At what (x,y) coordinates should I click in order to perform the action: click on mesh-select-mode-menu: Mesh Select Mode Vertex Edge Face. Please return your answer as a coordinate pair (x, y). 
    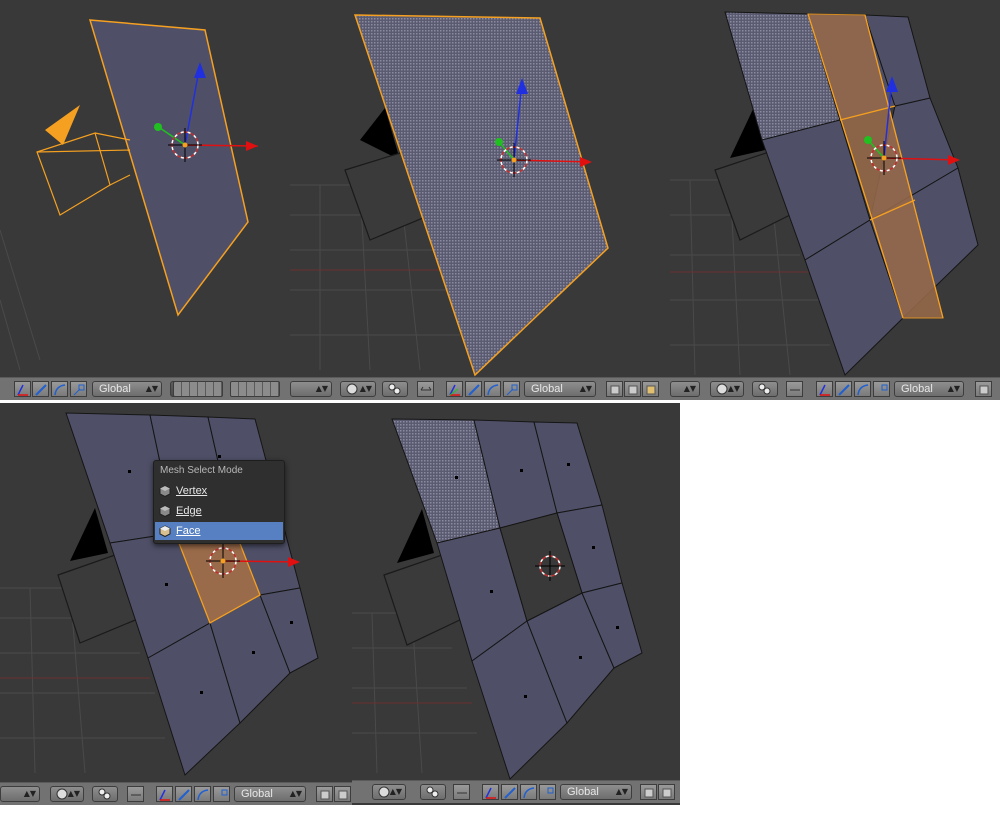
    Looking at the image, I should click on (219, 502).